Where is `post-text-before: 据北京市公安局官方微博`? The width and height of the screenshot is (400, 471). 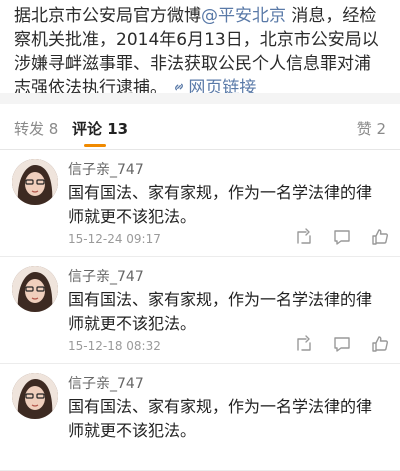
post-text-before: 据北京市公安局官方微博 is located at coordinates (107, 16).